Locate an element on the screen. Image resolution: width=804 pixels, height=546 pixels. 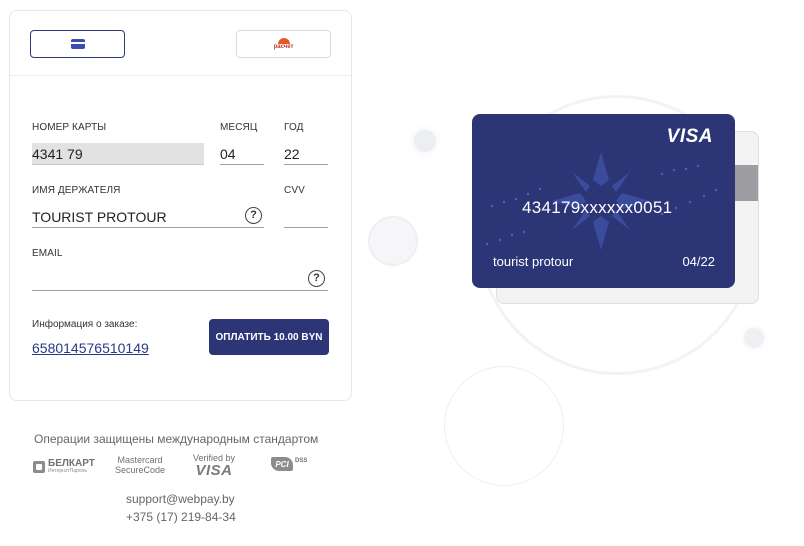
tab-raschet-payment: расчет is located at coordinates (283, 44).